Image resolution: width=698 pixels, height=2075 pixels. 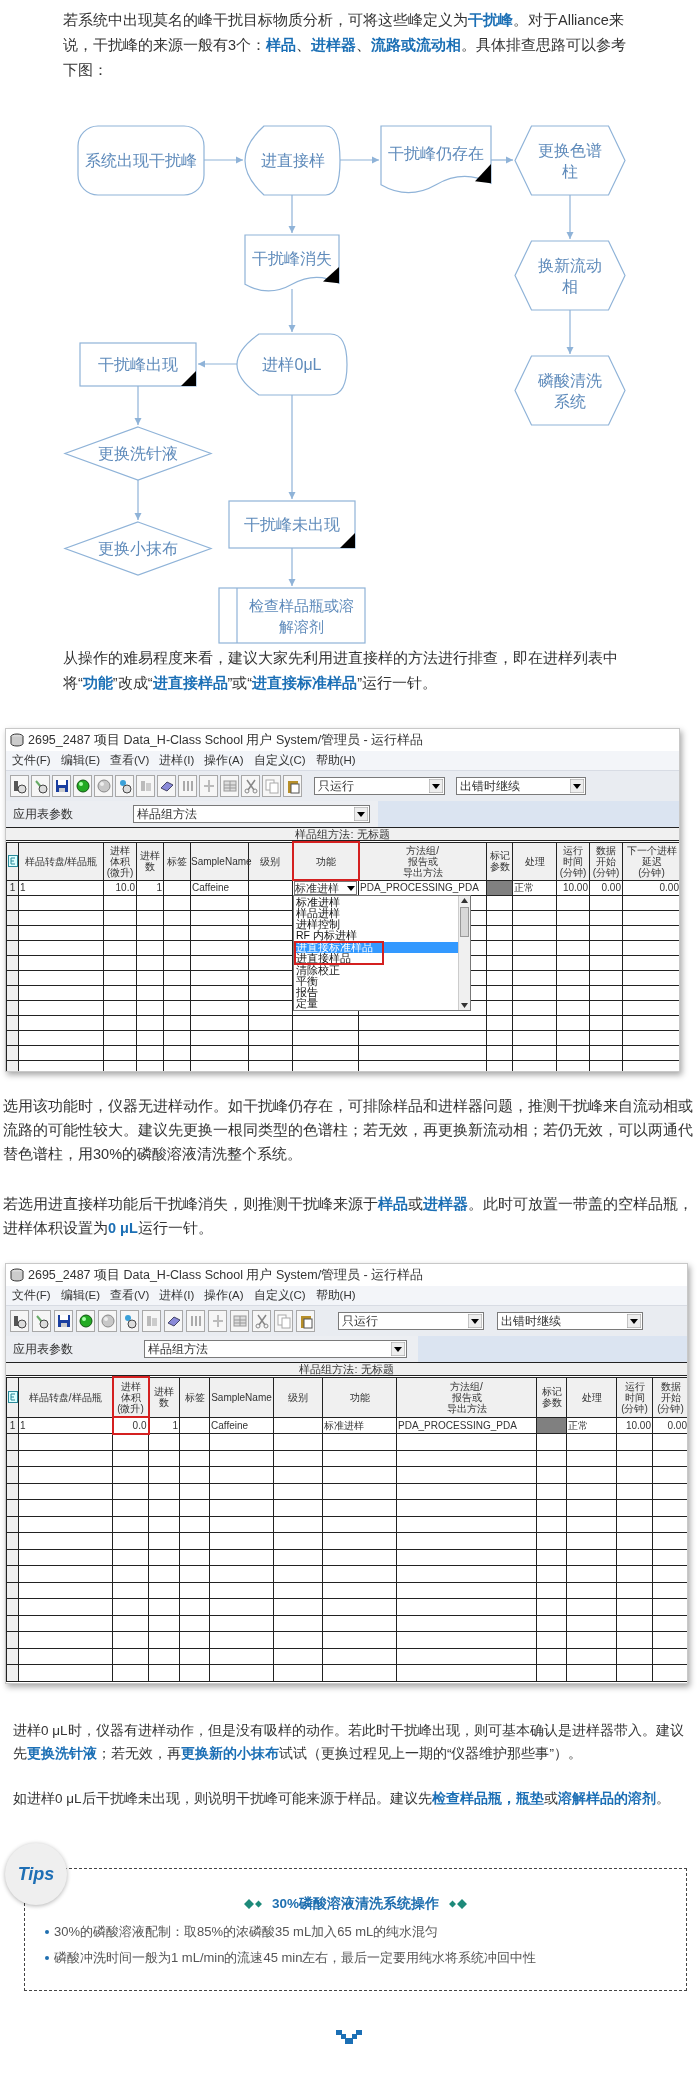 What do you see at coordinates (499, 861) in the screenshot?
I see `column-header: 标记 参数` at bounding box center [499, 861].